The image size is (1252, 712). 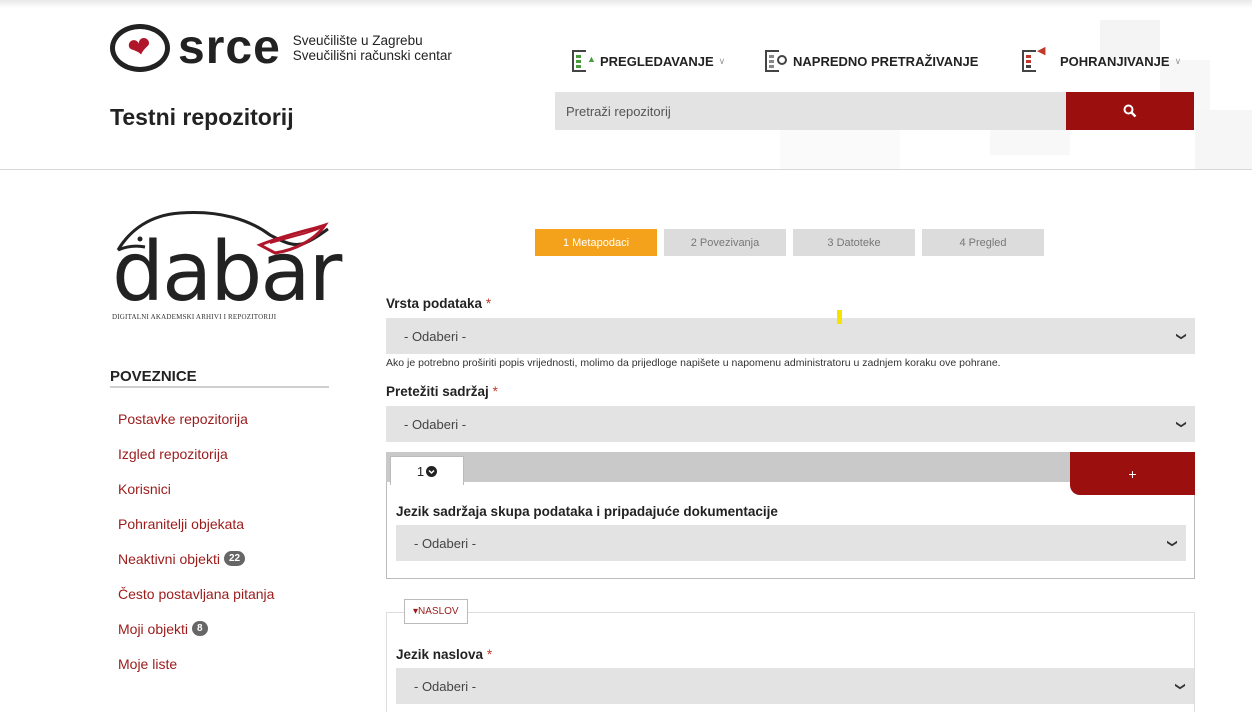 I want to click on sidebar-divider, so click(x=219, y=387).